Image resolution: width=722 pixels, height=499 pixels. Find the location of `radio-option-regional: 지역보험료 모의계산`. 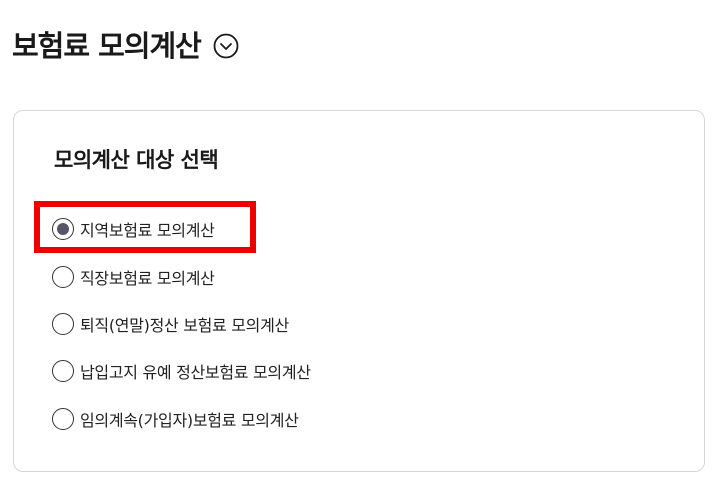

radio-option-regional: 지역보험료 모의계산 is located at coordinates (133, 229).